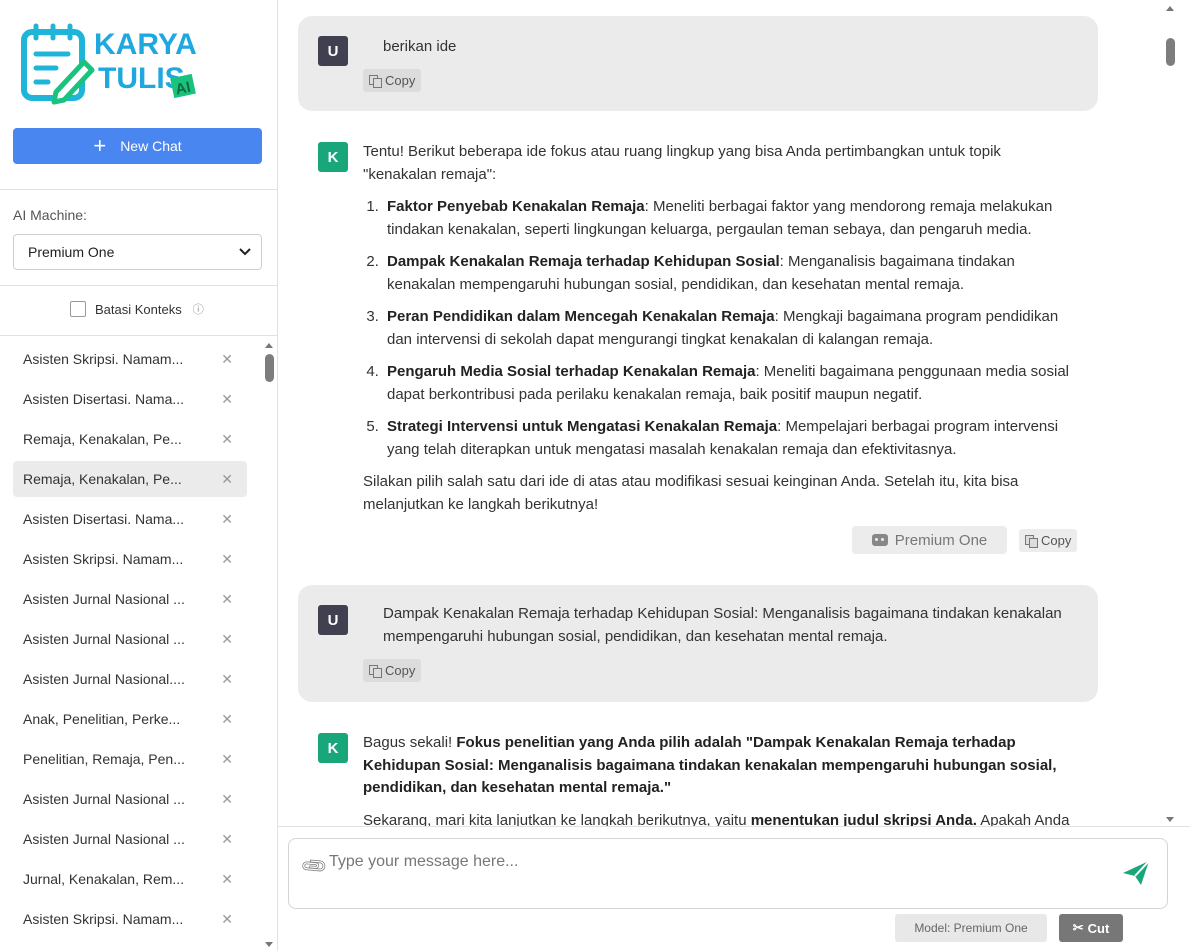  What do you see at coordinates (400, 670) in the screenshot?
I see `copy-label: Copy` at bounding box center [400, 670].